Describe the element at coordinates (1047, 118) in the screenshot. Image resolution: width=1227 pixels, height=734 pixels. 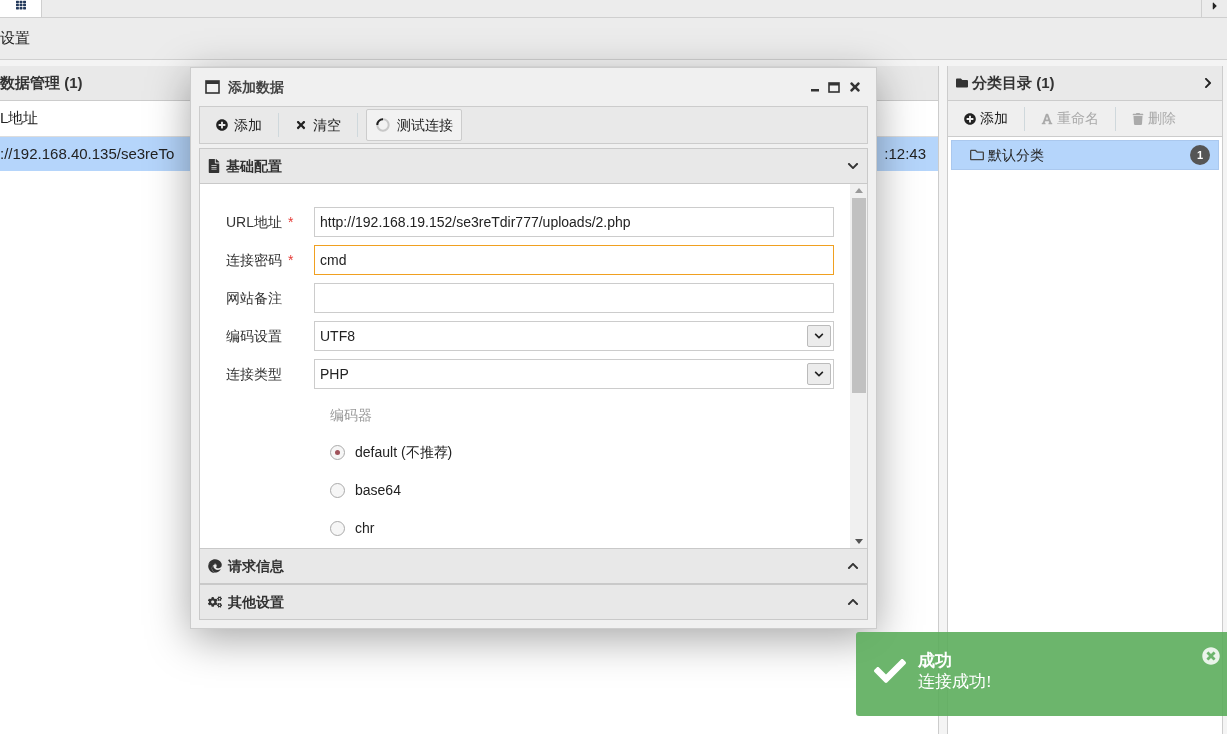
I see `font-icon` at that location.